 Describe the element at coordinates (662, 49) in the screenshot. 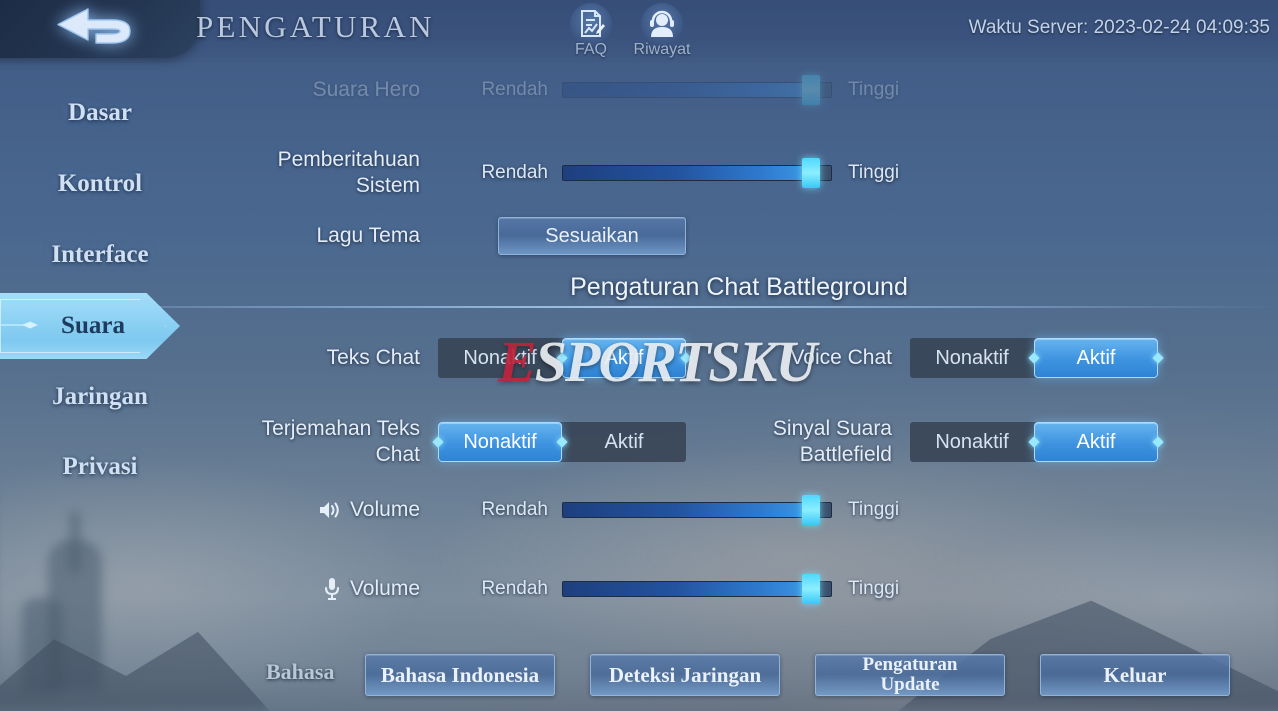

I see `riwayat-label: Riwayat` at that location.